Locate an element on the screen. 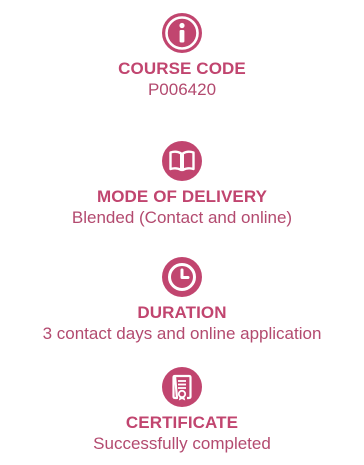 This screenshot has height=465, width=364. certificate-value: Successfully completed is located at coordinates (182, 443).